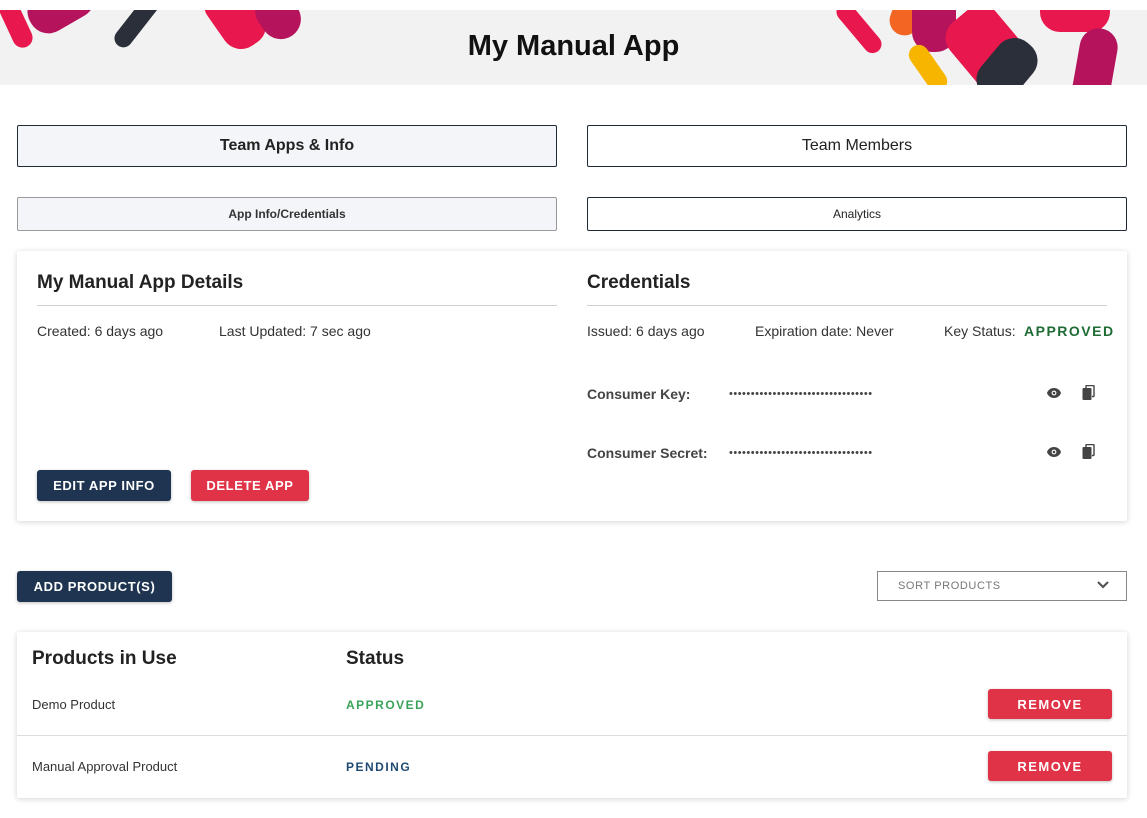 The width and height of the screenshot is (1147, 818). Describe the element at coordinates (295, 331) in the screenshot. I see `last-updated-text: Last Updated: 7 sec ago` at that location.